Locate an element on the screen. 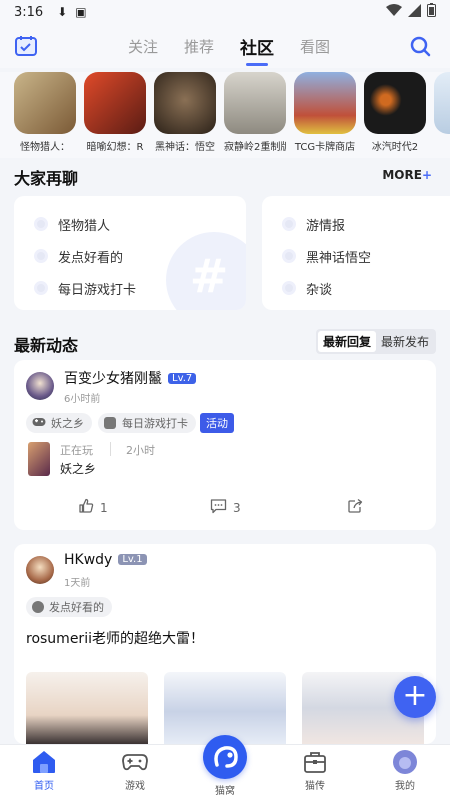  chat-section-title: 大家再聊 is located at coordinates (46, 178).